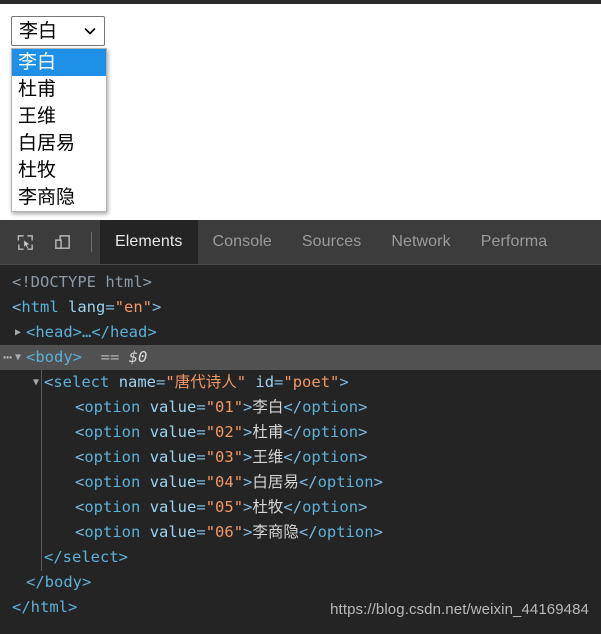 The width and height of the screenshot is (601, 634). I want to click on option-text: 李商隐, so click(275, 532).